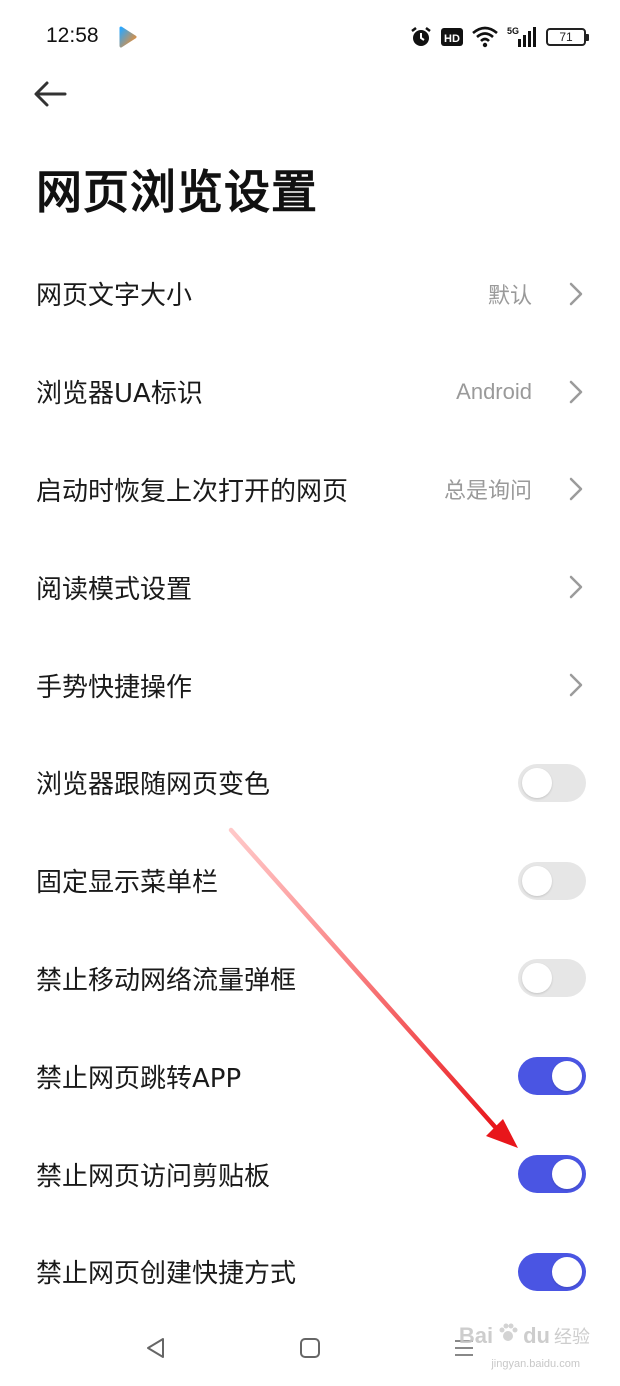 The image size is (620, 1386). I want to click on block-data-popup-toggle, so click(552, 978).